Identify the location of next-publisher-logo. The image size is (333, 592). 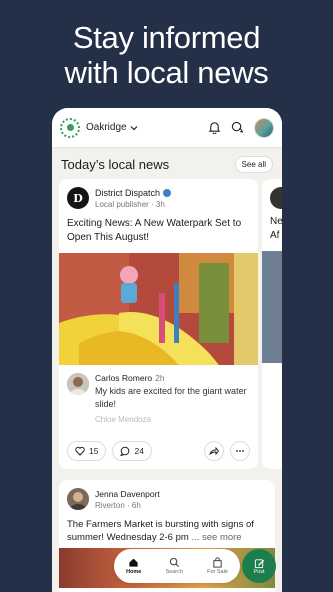
(276, 198).